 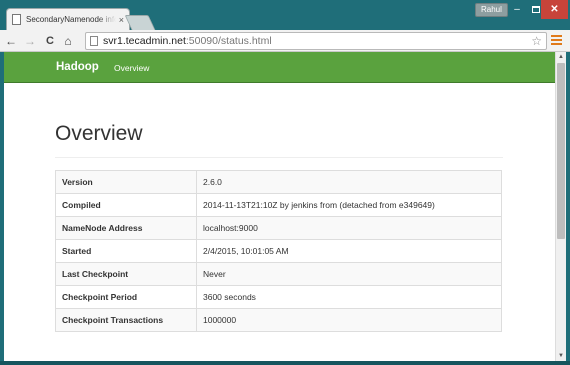 What do you see at coordinates (561, 151) in the screenshot?
I see `scrollbar-thumb` at bounding box center [561, 151].